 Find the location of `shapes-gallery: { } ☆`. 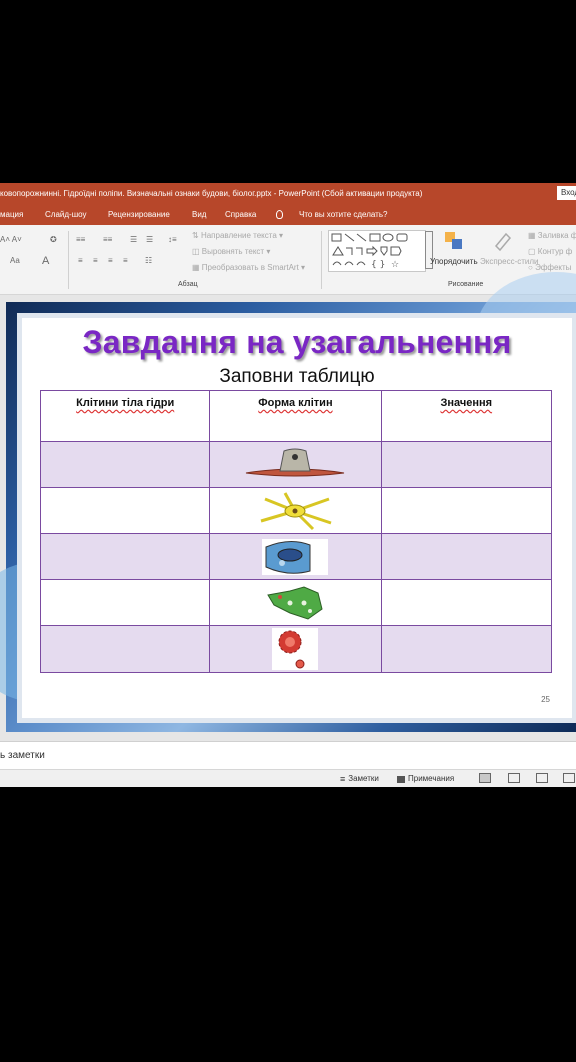

shapes-gallery: { } ☆ is located at coordinates (377, 251).